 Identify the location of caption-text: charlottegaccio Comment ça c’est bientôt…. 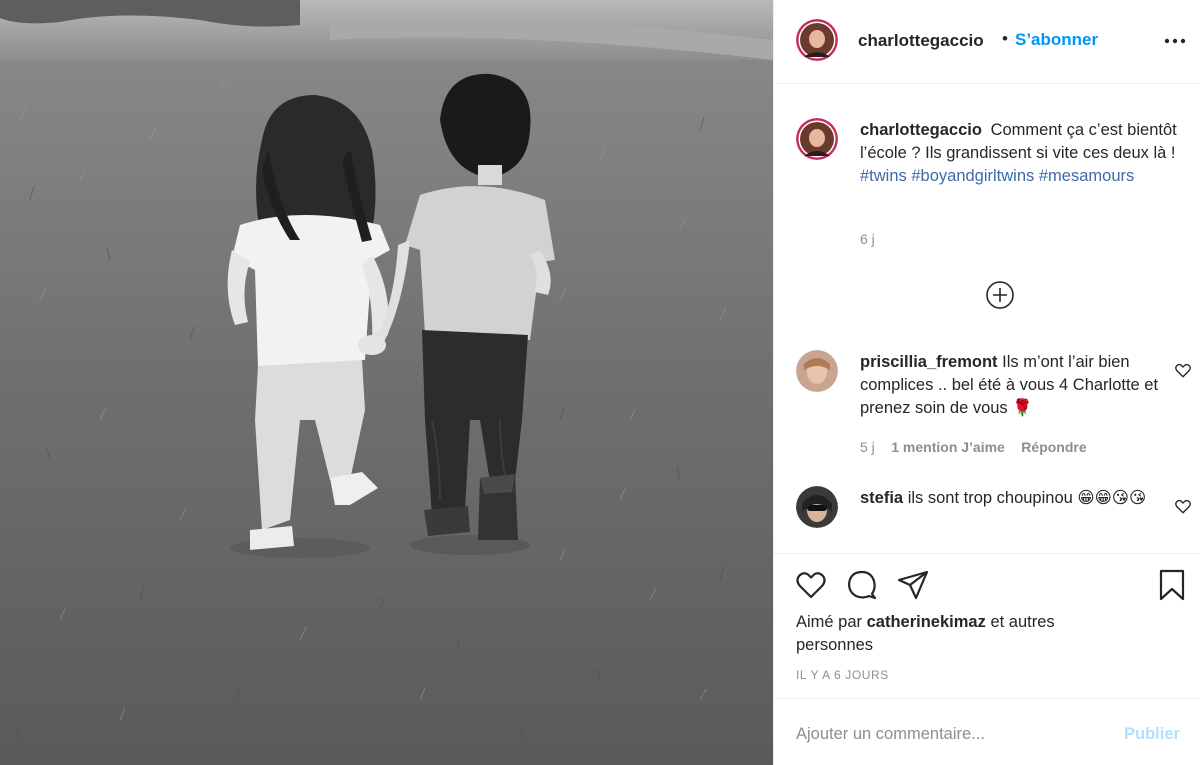
(1020, 153).